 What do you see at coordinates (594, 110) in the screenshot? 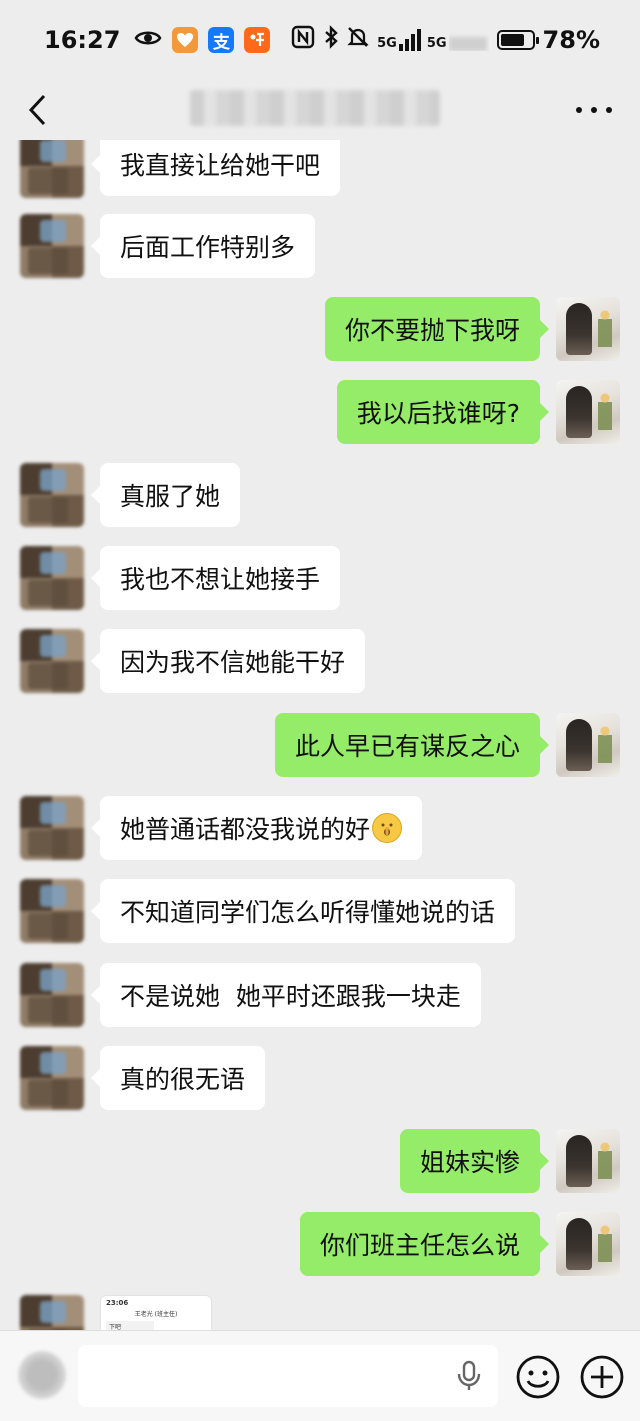
I see `more-button` at bounding box center [594, 110].